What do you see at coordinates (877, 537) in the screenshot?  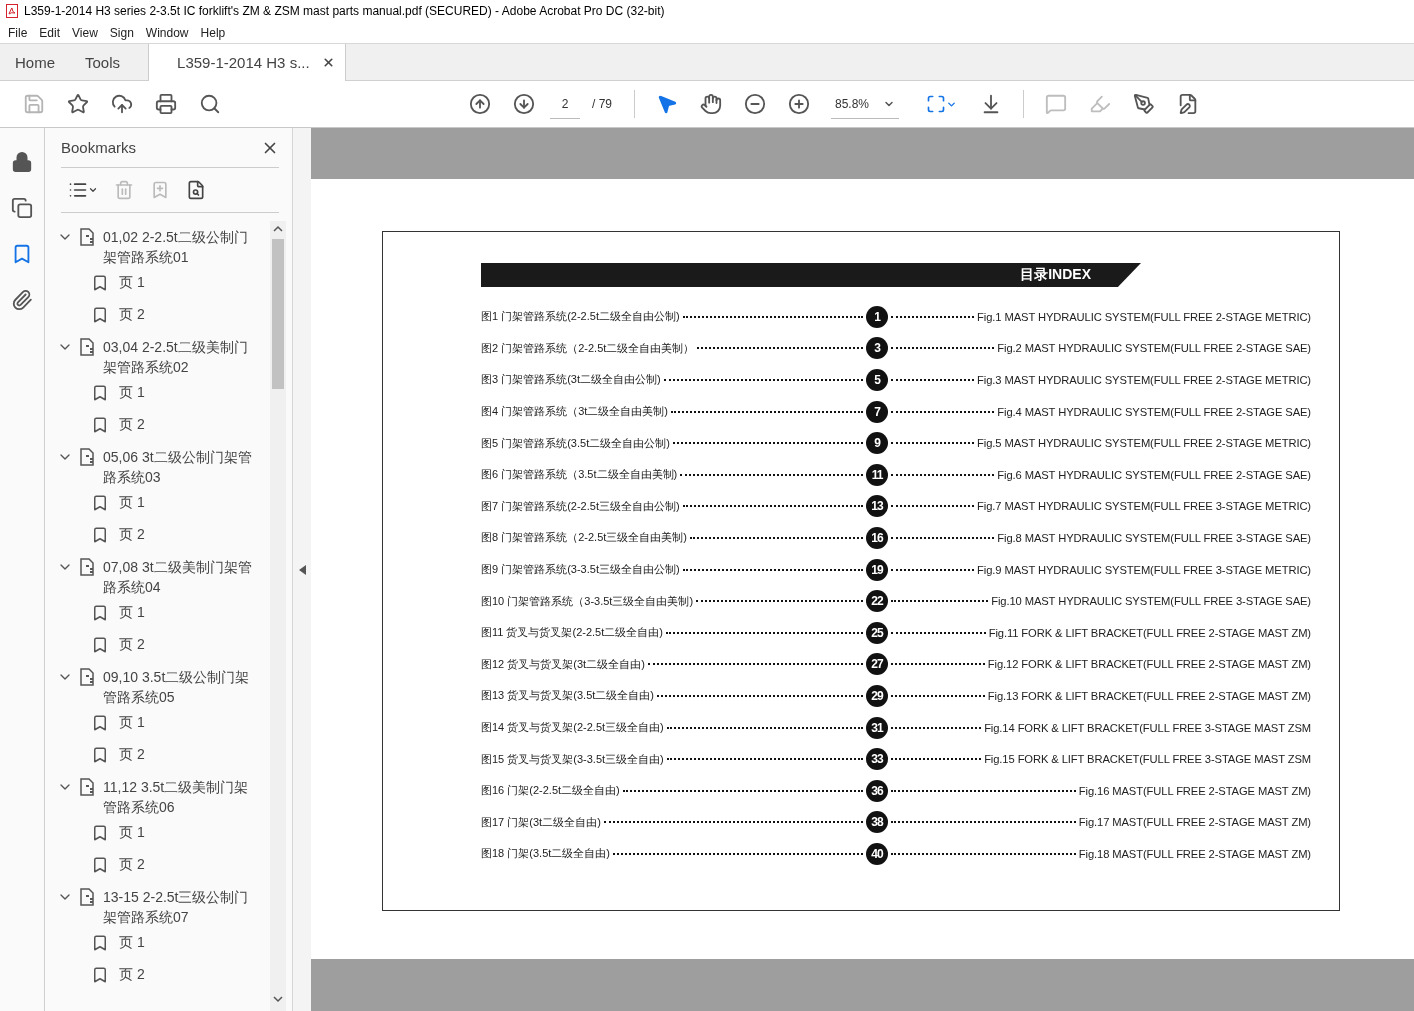 I see `page-number: 16` at bounding box center [877, 537].